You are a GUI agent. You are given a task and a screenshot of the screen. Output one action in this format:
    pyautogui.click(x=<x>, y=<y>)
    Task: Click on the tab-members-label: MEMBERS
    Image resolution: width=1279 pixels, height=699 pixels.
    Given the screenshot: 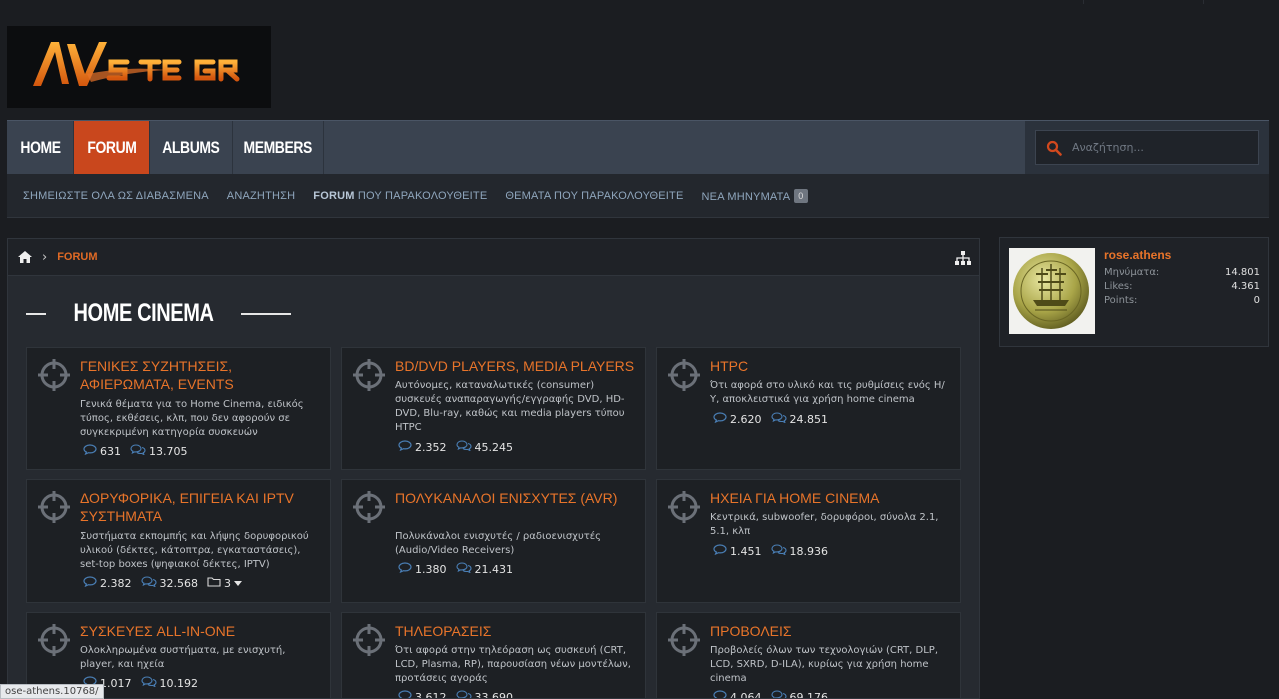 What is the action you would take?
    pyautogui.click(x=278, y=147)
    